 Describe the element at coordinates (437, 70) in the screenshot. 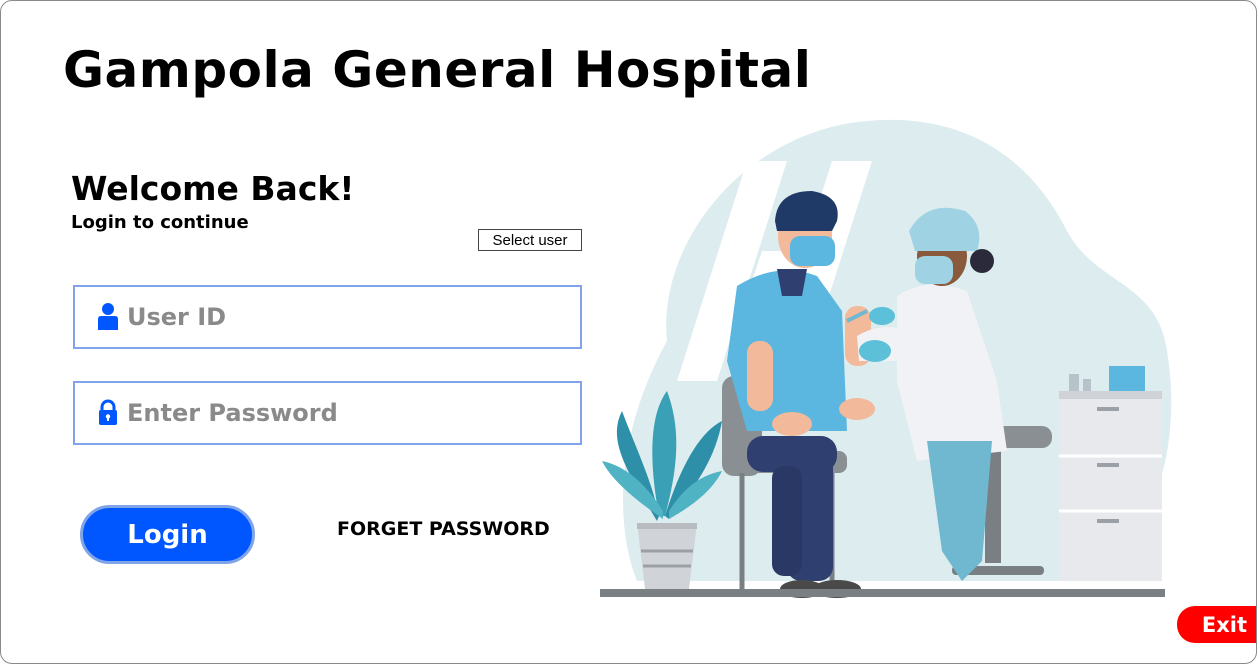

I see `page-title: Gampola General Hospital` at that location.